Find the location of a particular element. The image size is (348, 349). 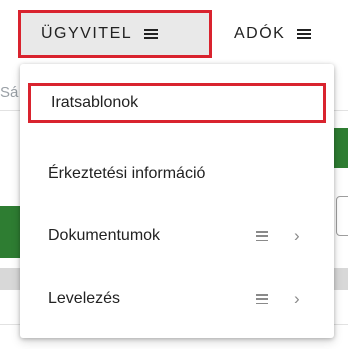

background-partial-text: Sá is located at coordinates (9, 92).